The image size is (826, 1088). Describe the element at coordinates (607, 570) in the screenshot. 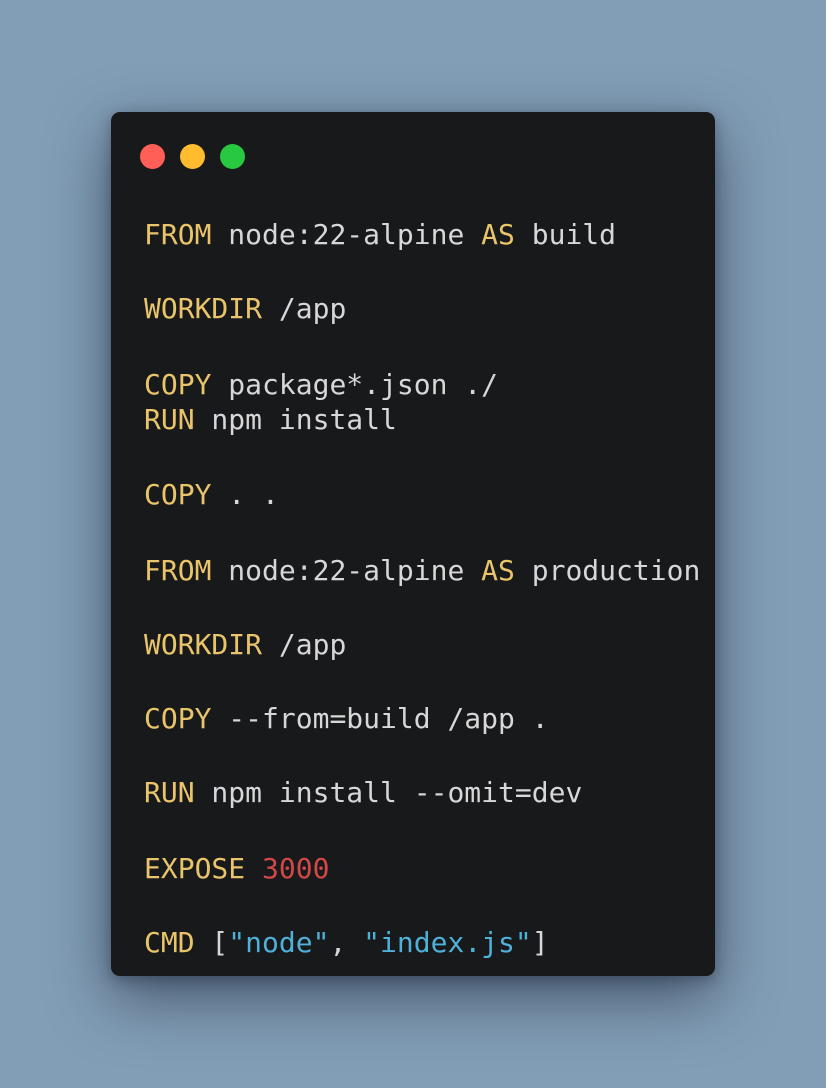

I see `code-text: production` at that location.